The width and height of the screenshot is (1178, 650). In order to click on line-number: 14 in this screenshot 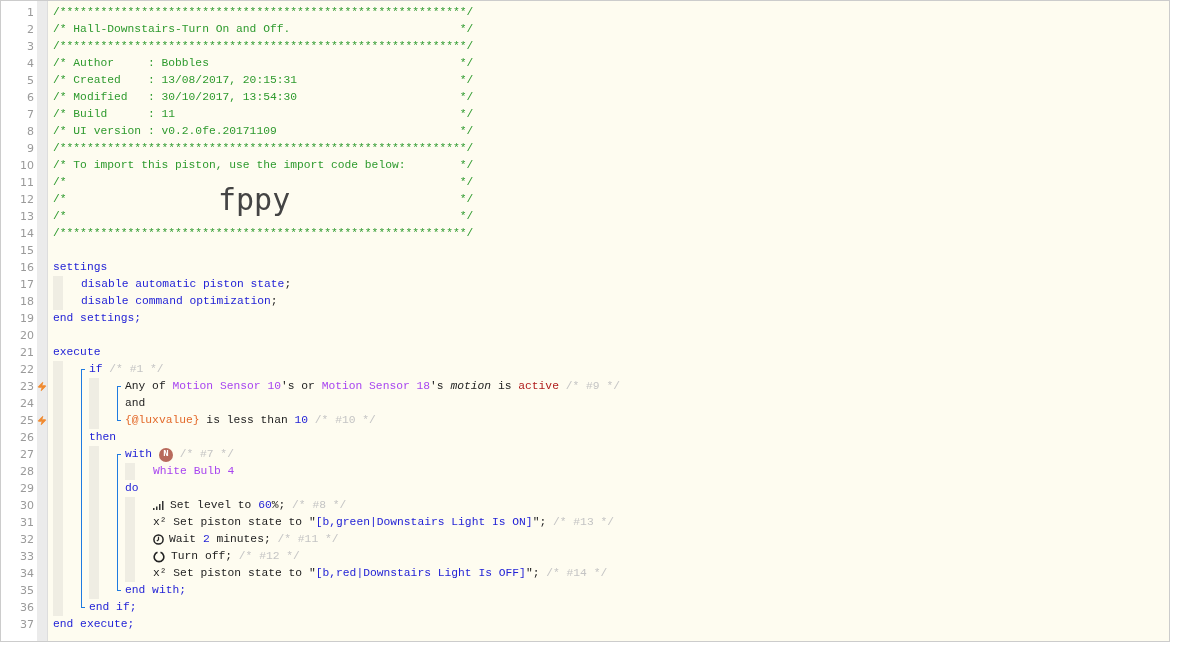, I will do `click(27, 234)`.